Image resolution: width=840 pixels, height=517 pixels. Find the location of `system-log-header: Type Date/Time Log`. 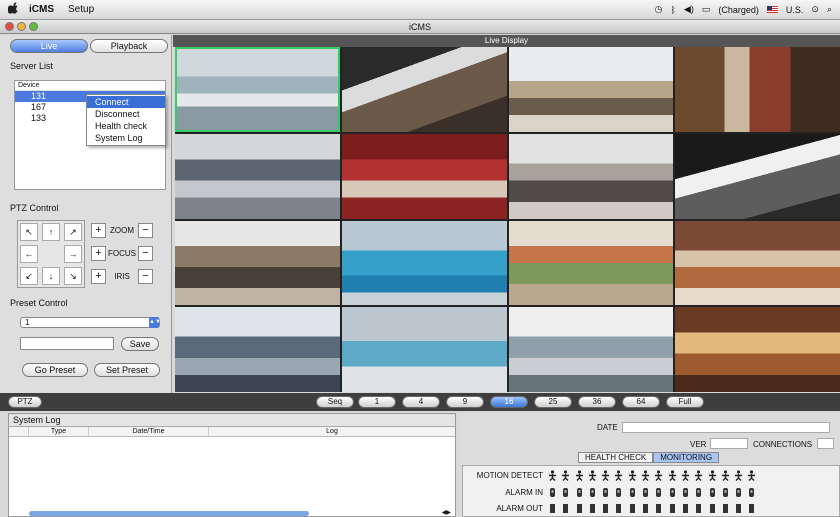

system-log-header: Type Date/Time Log is located at coordinates (232, 432).